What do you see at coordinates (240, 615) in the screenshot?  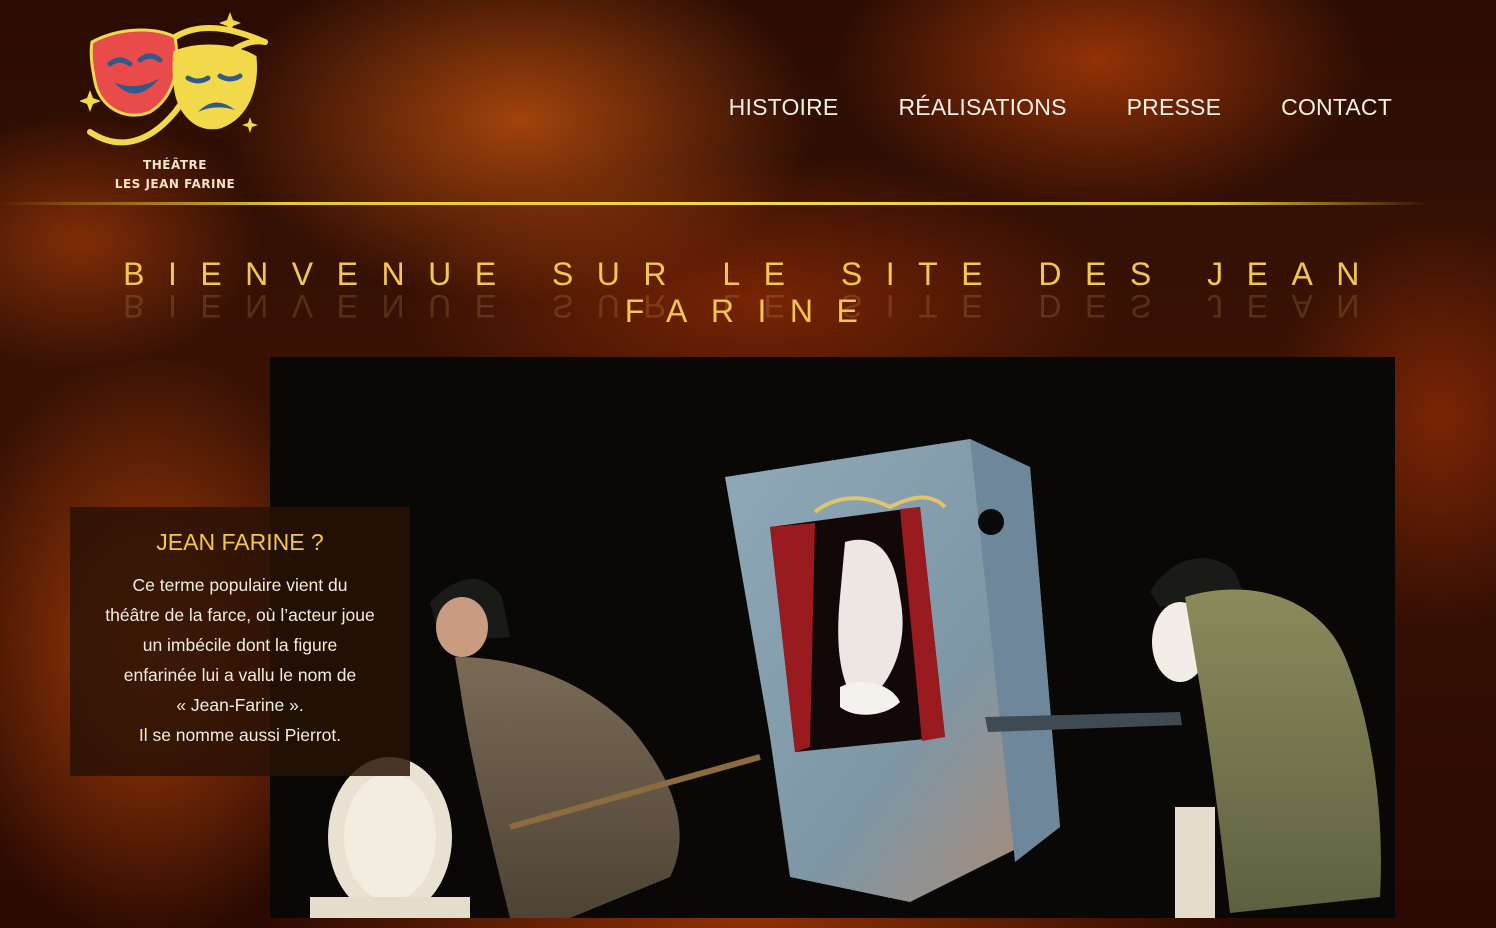 I see `info-line: théâtre de la farce, où l’acteur joue` at bounding box center [240, 615].